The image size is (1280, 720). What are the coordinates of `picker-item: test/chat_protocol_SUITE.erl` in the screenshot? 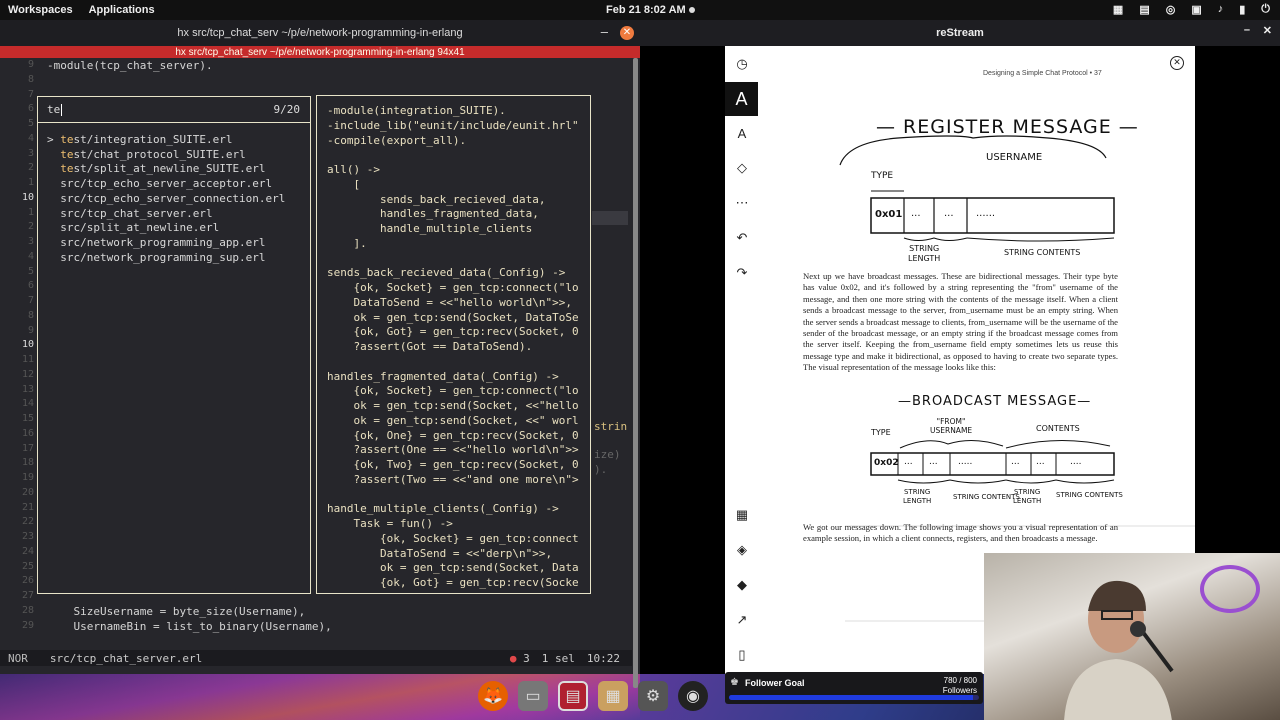 It's located at (146, 154).